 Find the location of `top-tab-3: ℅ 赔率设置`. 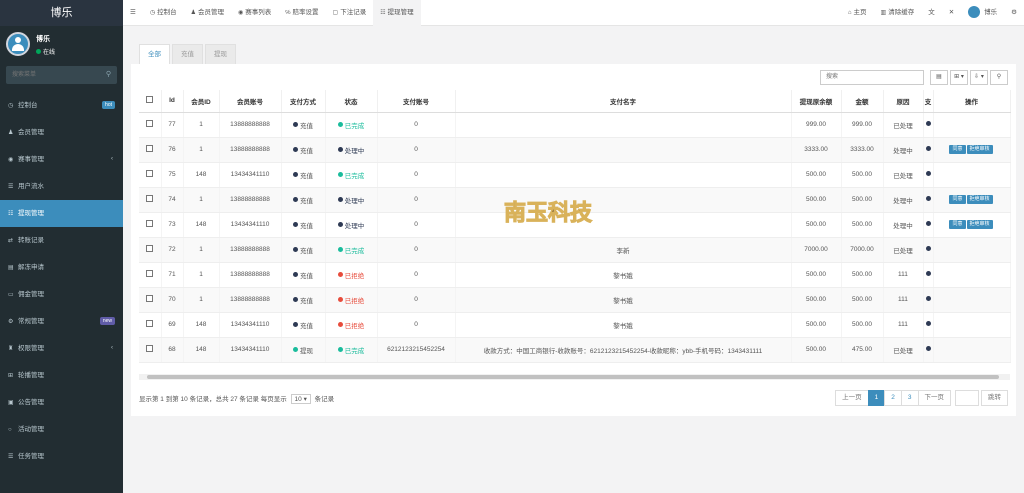

top-tab-3: ℅ 赔率设置 is located at coordinates (301, 13).